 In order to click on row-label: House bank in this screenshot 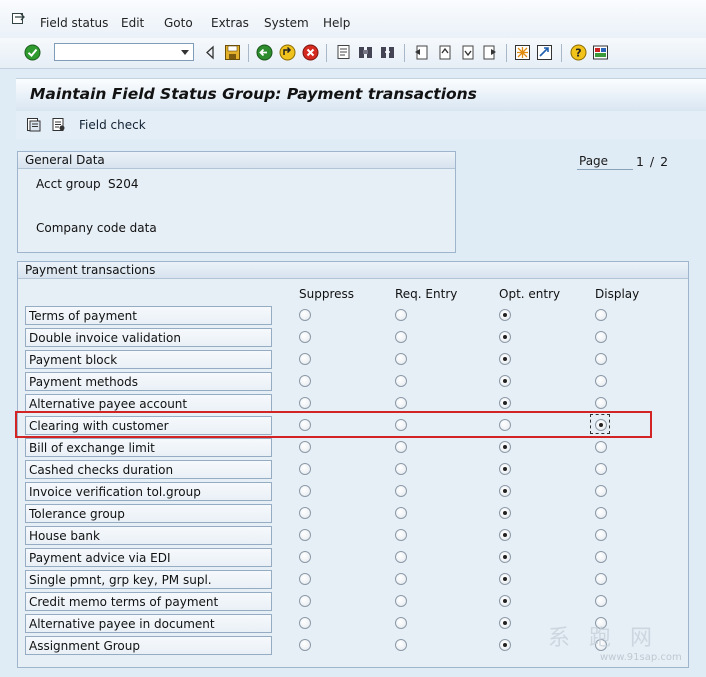, I will do `click(148, 535)`.